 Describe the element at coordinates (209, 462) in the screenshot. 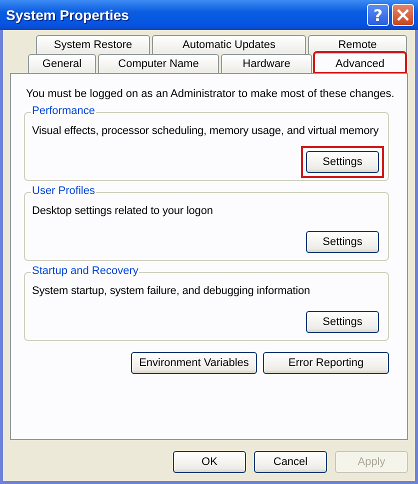

I see `dialog-button: OK` at that location.